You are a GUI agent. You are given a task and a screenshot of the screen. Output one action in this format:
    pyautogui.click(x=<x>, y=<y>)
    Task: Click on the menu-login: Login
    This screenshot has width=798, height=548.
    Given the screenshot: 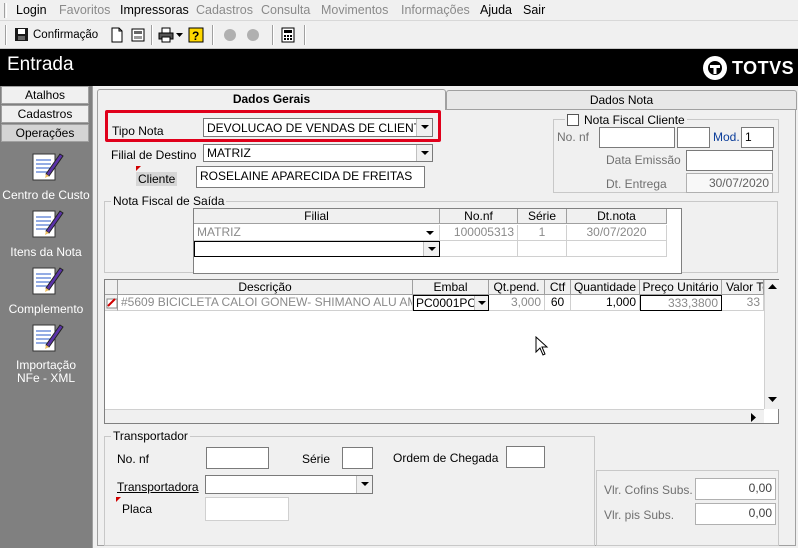 What is the action you would take?
    pyautogui.click(x=31, y=10)
    